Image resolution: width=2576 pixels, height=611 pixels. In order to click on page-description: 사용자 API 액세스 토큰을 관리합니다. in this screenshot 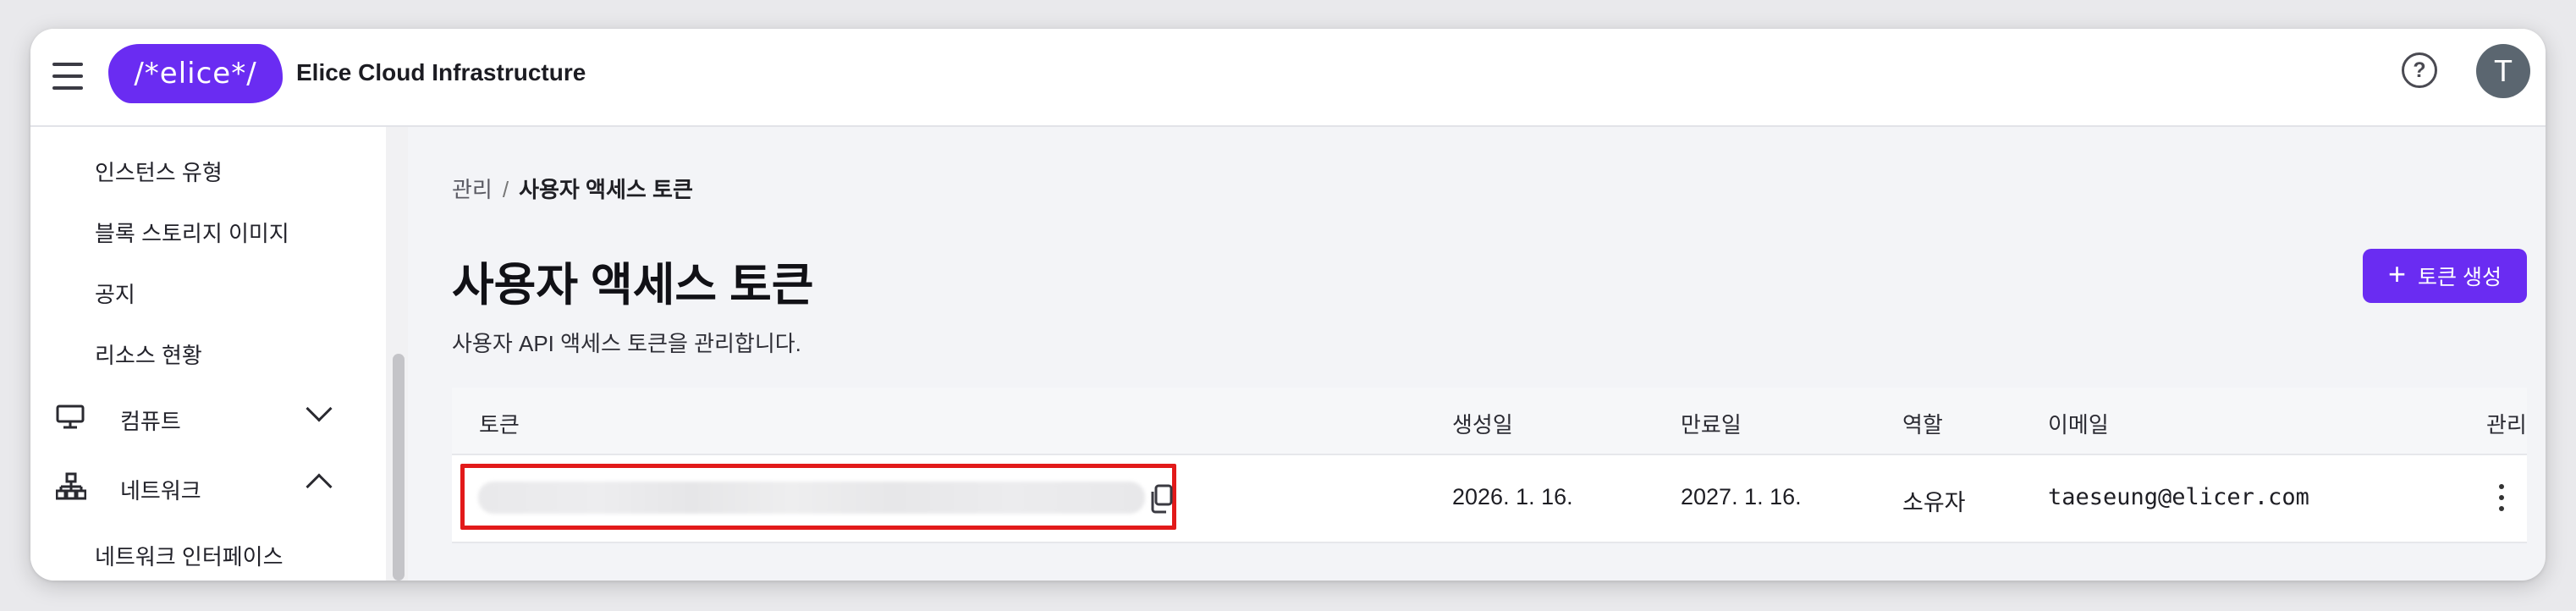, I will do `click(626, 343)`.